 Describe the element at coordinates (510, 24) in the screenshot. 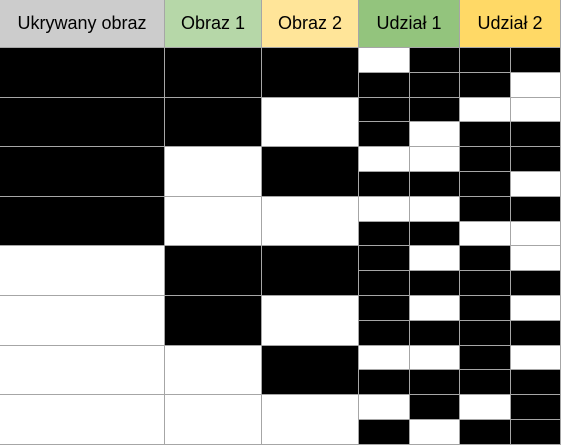

I see `header-share-2: Udział 2` at that location.